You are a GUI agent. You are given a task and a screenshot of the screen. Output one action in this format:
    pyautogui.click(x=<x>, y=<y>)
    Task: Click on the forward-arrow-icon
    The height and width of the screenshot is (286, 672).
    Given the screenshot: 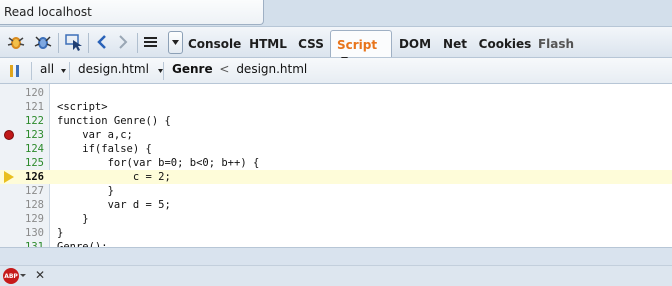 What is the action you would take?
    pyautogui.click(x=123, y=42)
    